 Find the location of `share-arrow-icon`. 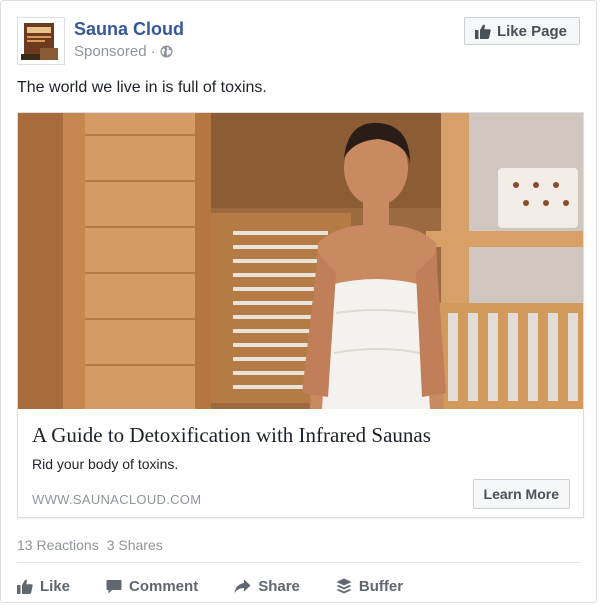

share-arrow-icon is located at coordinates (242, 586).